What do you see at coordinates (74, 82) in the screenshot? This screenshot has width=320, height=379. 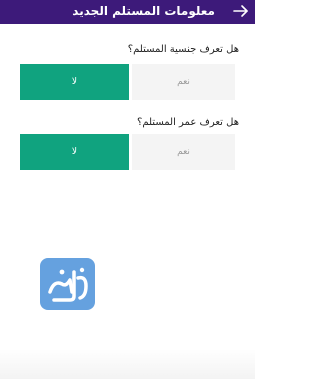 I see `nationality-no-button: لا` at bounding box center [74, 82].